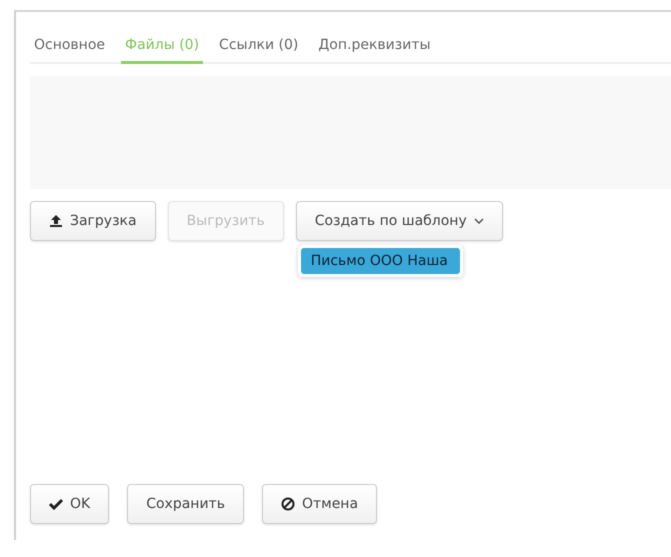  I want to click on caret-icon, so click(479, 221).